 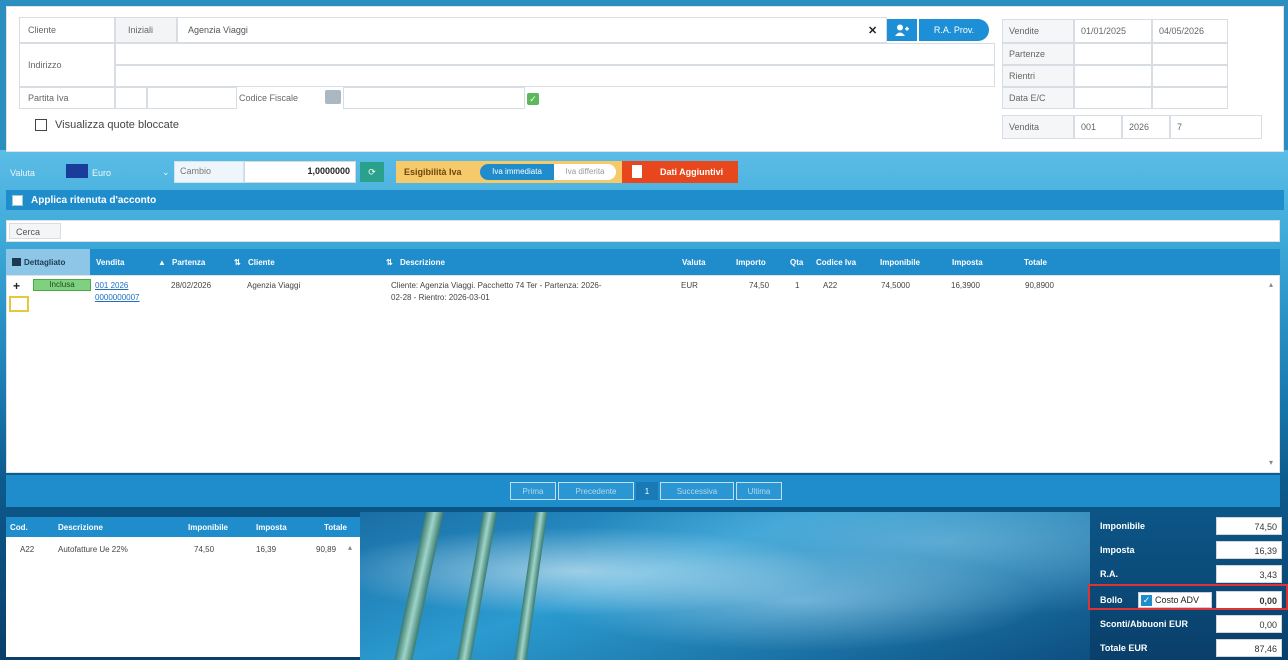 What do you see at coordinates (261, 262) in the screenshot?
I see `col-cliente: Cliente` at bounding box center [261, 262].